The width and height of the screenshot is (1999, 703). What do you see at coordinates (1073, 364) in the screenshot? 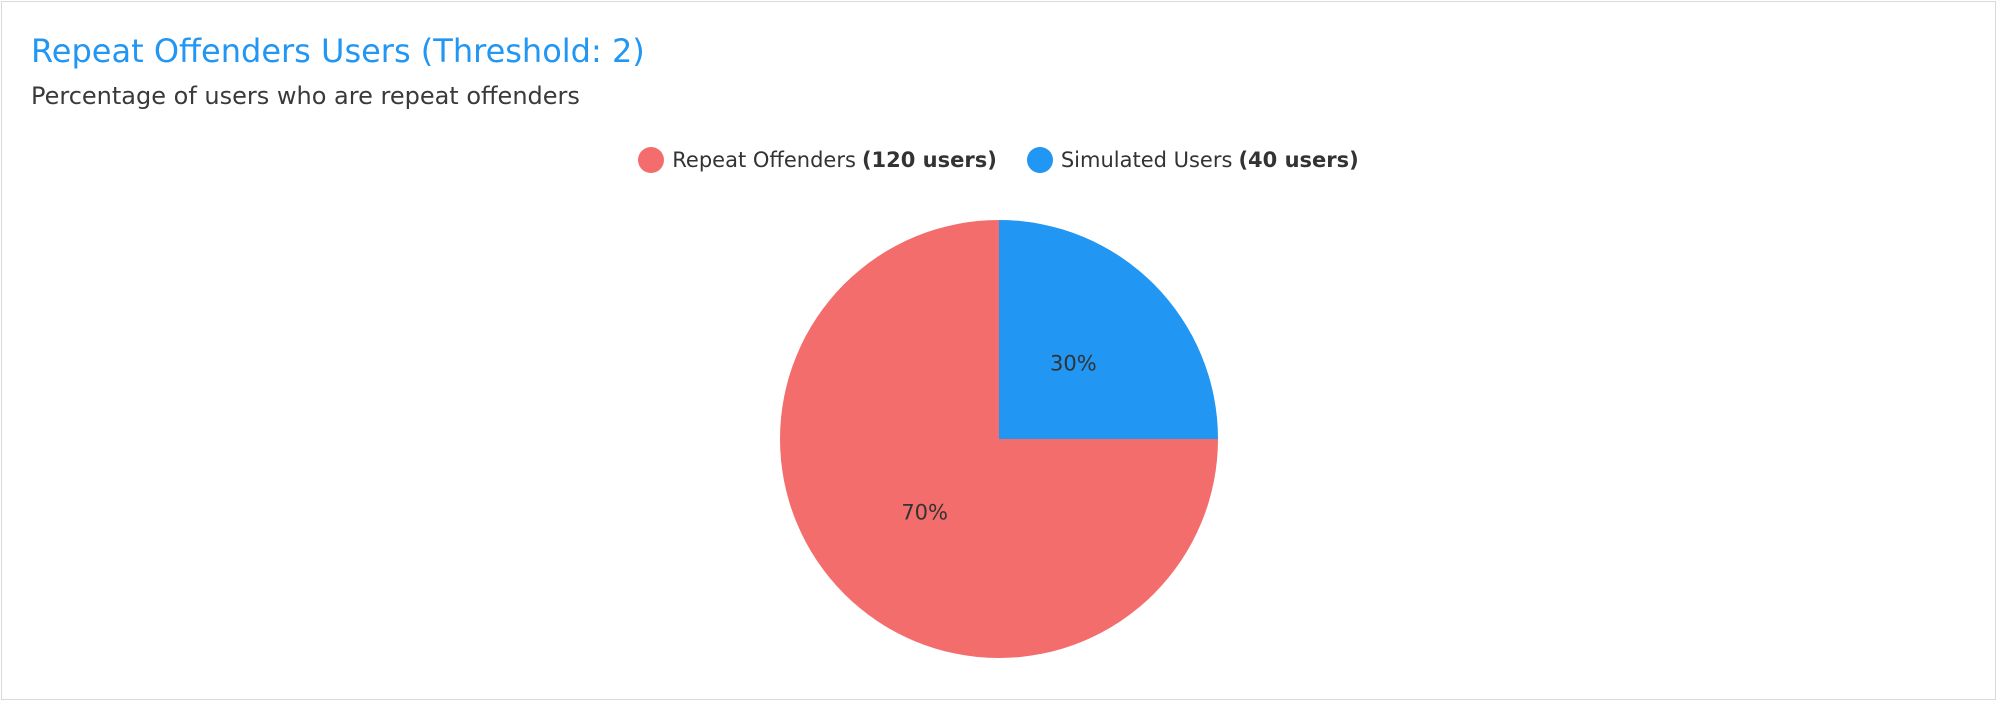
I see `pie-label-simulated-users: 30%` at bounding box center [1073, 364].